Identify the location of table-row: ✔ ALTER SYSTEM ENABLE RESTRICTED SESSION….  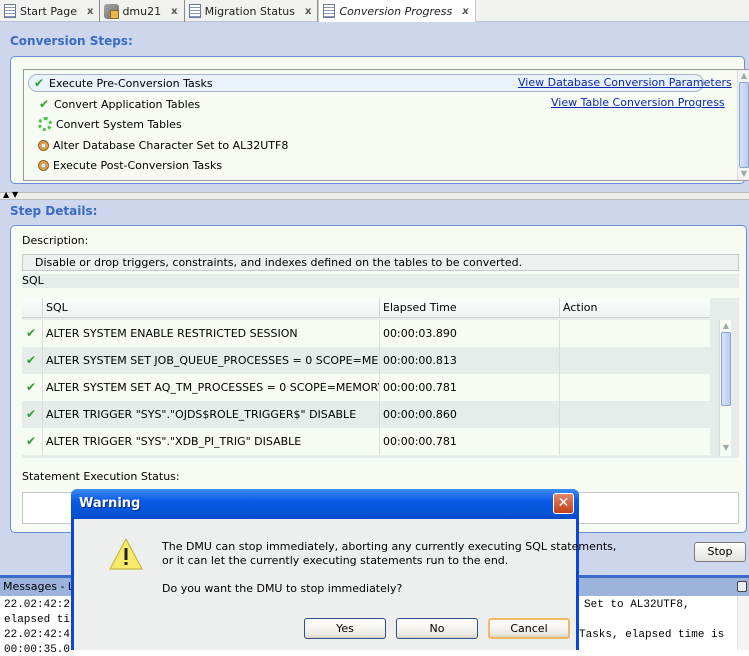
(366, 333).